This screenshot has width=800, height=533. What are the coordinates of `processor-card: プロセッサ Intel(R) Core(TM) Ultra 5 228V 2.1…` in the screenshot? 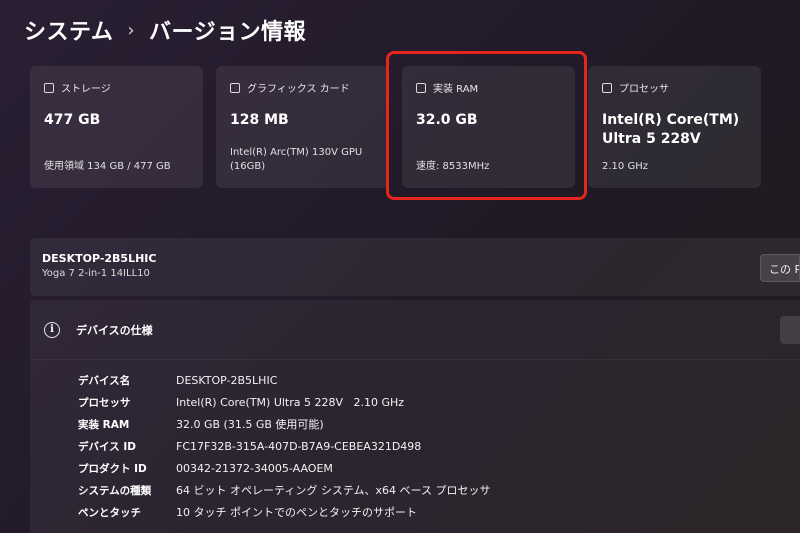 It's located at (674, 127).